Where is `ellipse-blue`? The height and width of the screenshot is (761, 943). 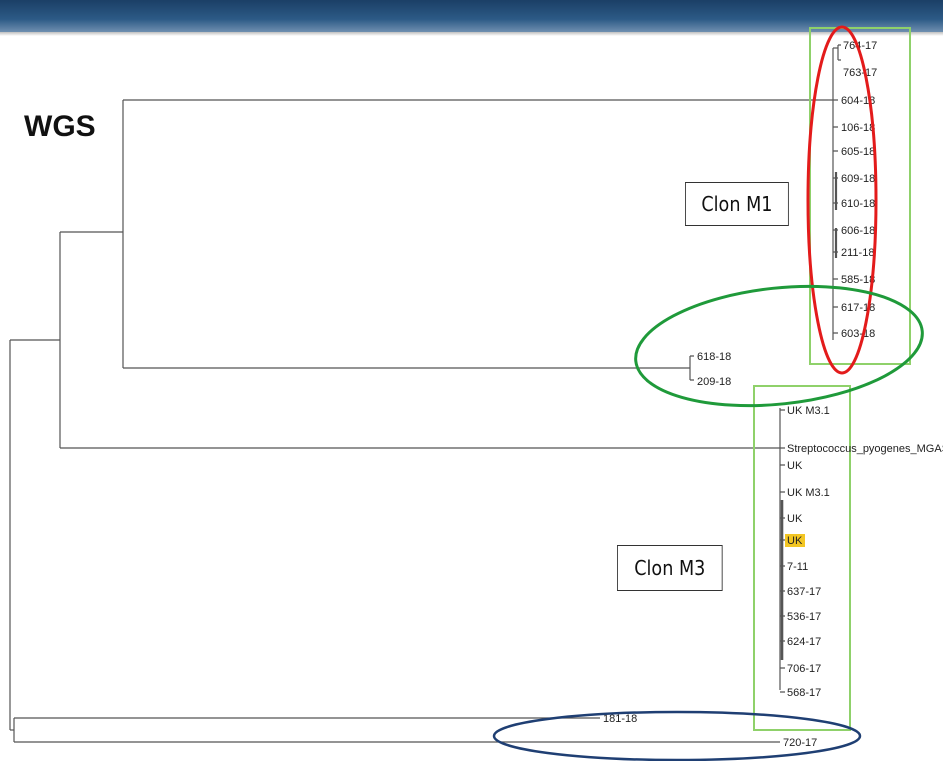 ellipse-blue is located at coordinates (677, 735).